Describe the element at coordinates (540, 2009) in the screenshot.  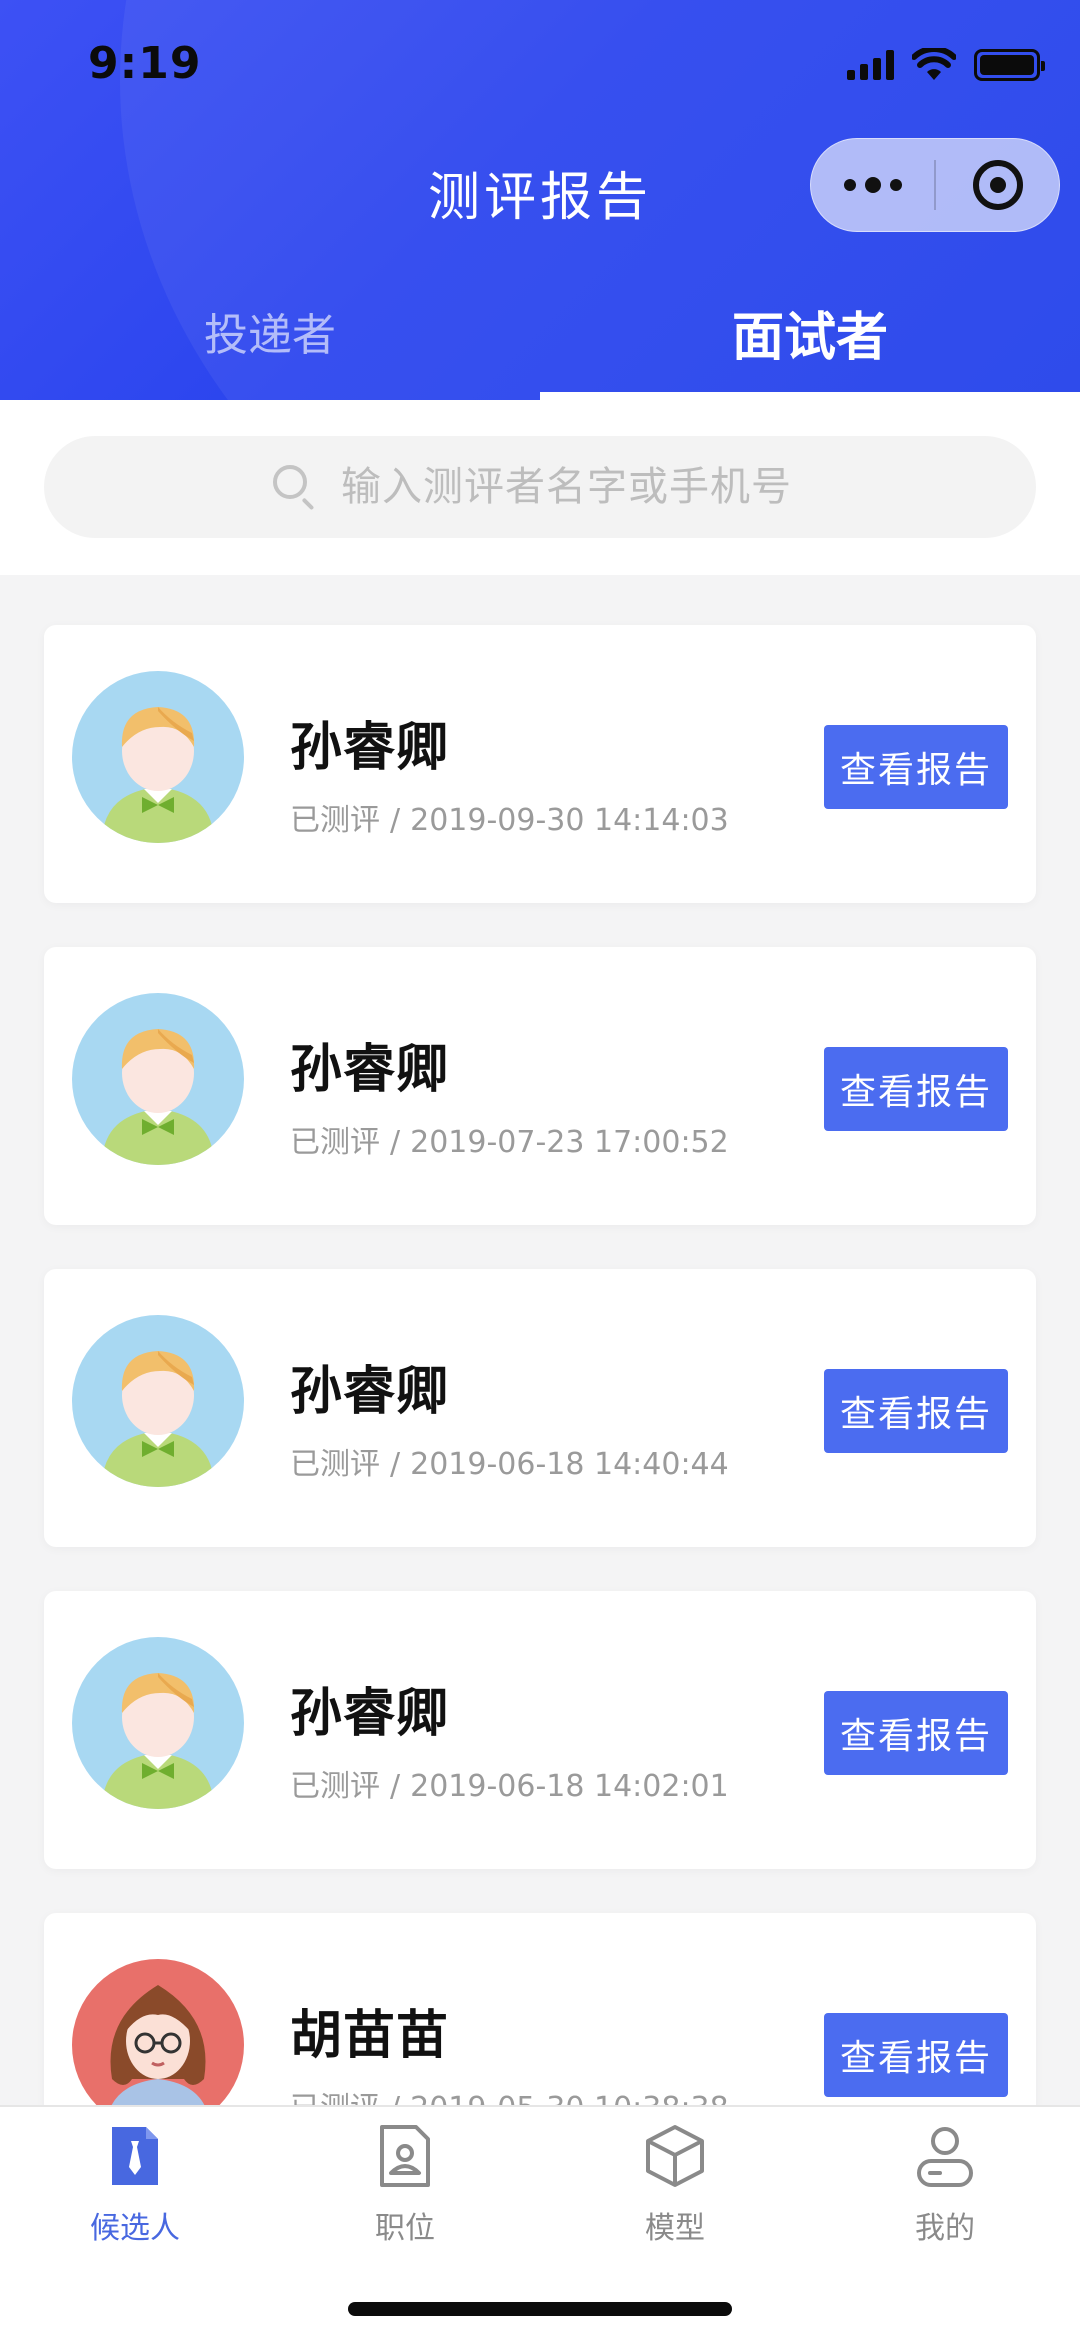
I see `list-item: 胡苗苗 已测评 / 2019-05-30 10:38:38 查看报告` at that location.